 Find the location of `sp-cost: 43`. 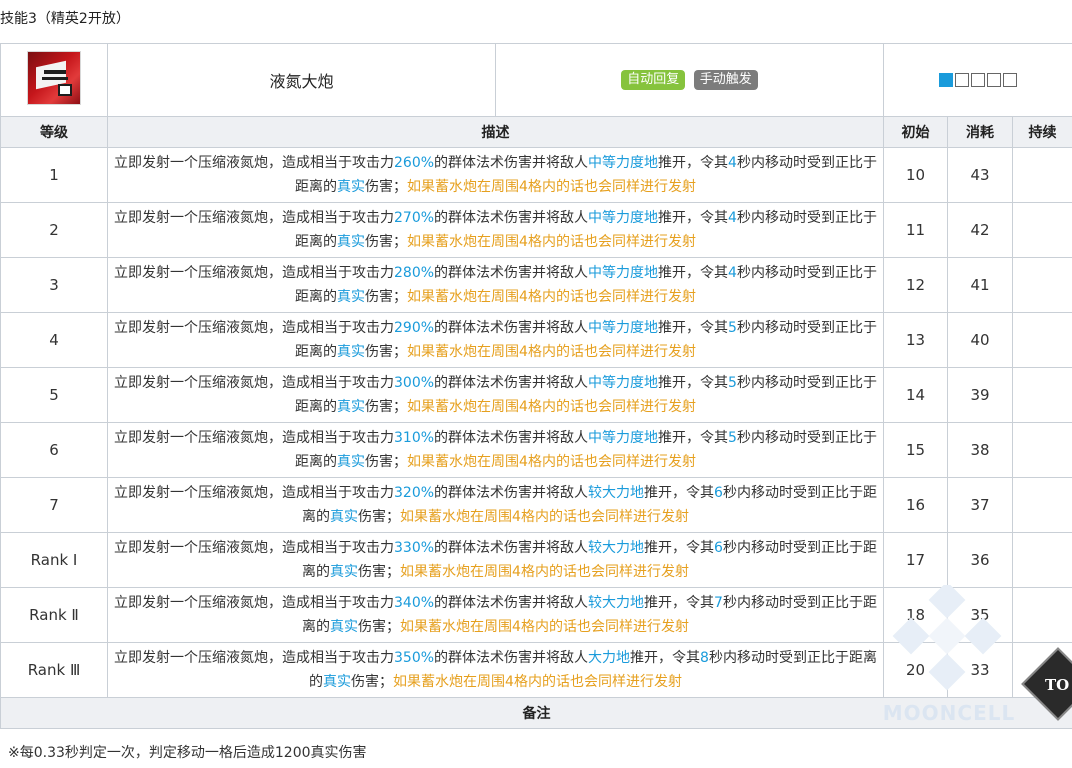

sp-cost: 43 is located at coordinates (980, 175).